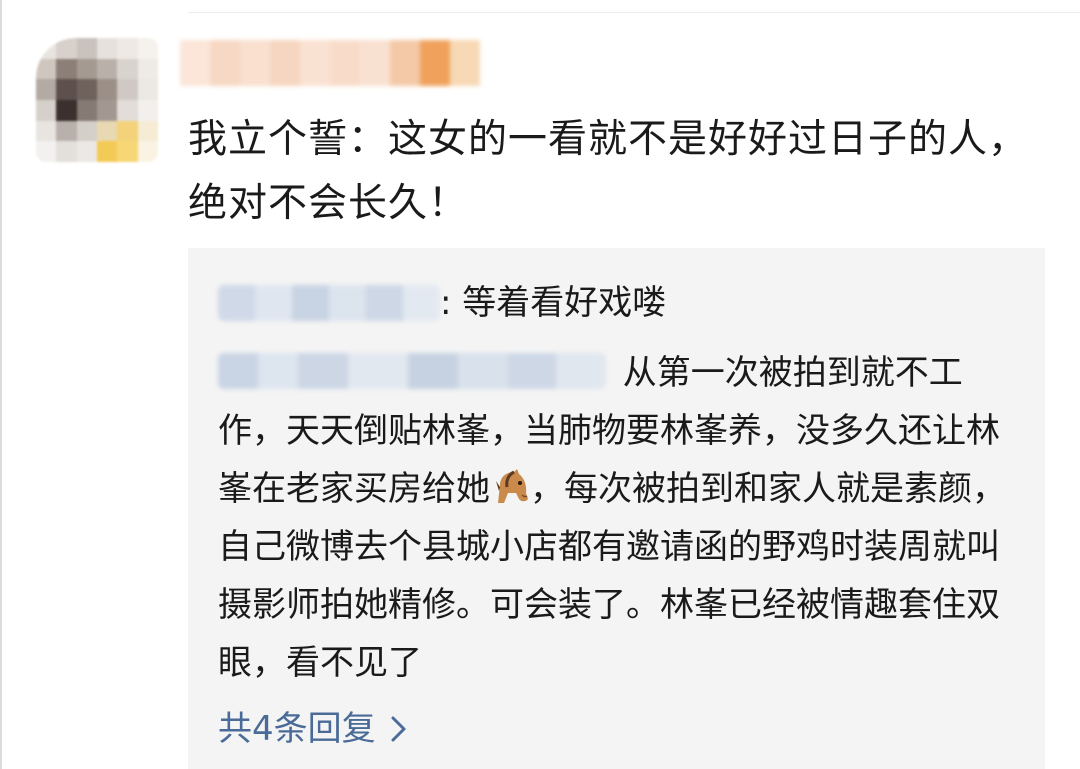 This screenshot has width=1080, height=769. Describe the element at coordinates (553, 303) in the screenshot. I see `reply-text: : 等着看好戏喽` at that location.